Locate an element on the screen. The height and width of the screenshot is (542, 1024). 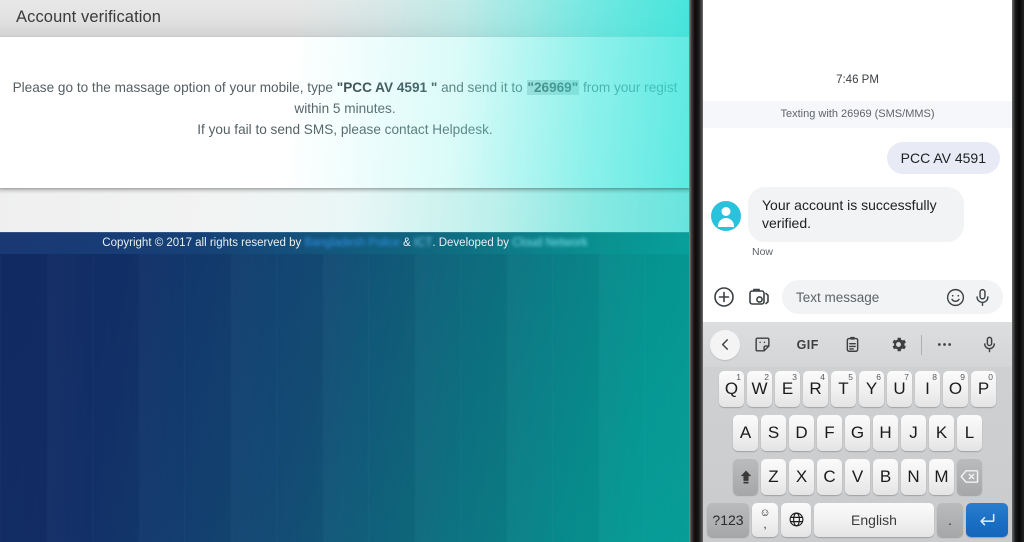
key-g: G is located at coordinates (857, 432).